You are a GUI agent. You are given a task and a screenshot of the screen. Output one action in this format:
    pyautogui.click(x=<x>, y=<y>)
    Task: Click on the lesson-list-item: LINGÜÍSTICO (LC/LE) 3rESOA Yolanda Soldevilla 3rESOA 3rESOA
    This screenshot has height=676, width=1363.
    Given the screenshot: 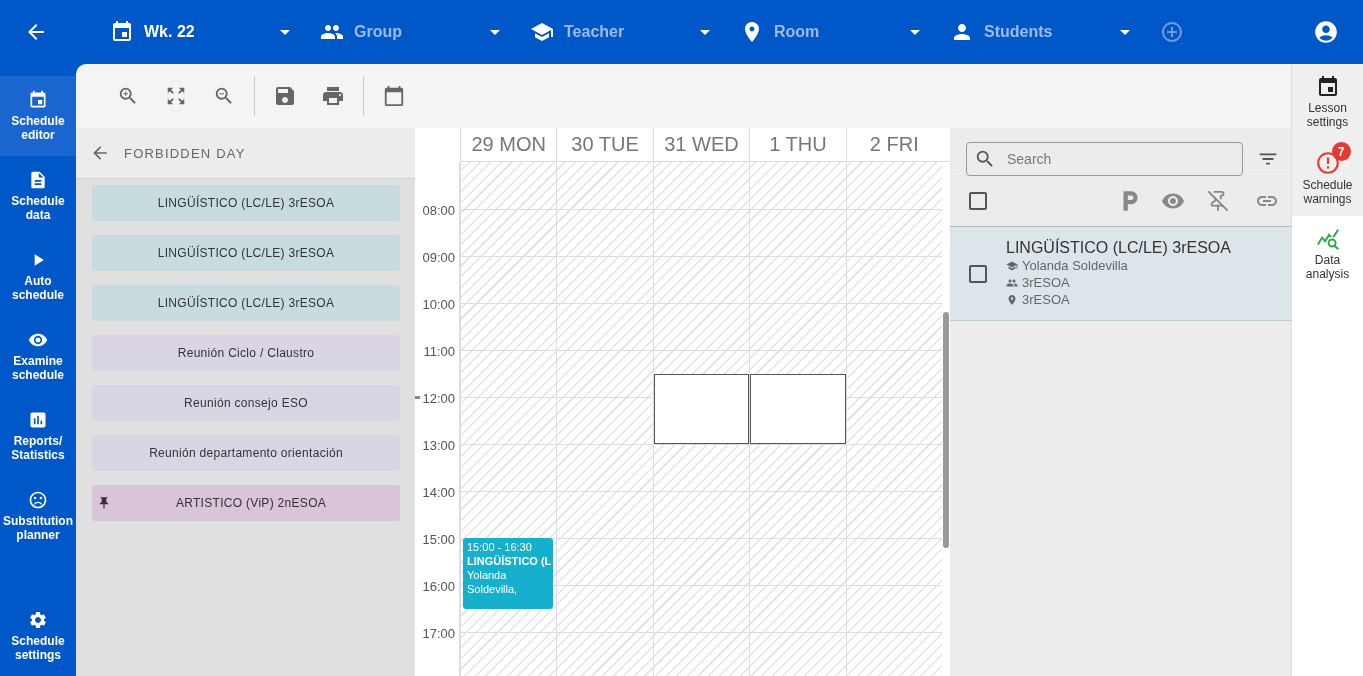 What is the action you would take?
    pyautogui.click(x=1120, y=274)
    